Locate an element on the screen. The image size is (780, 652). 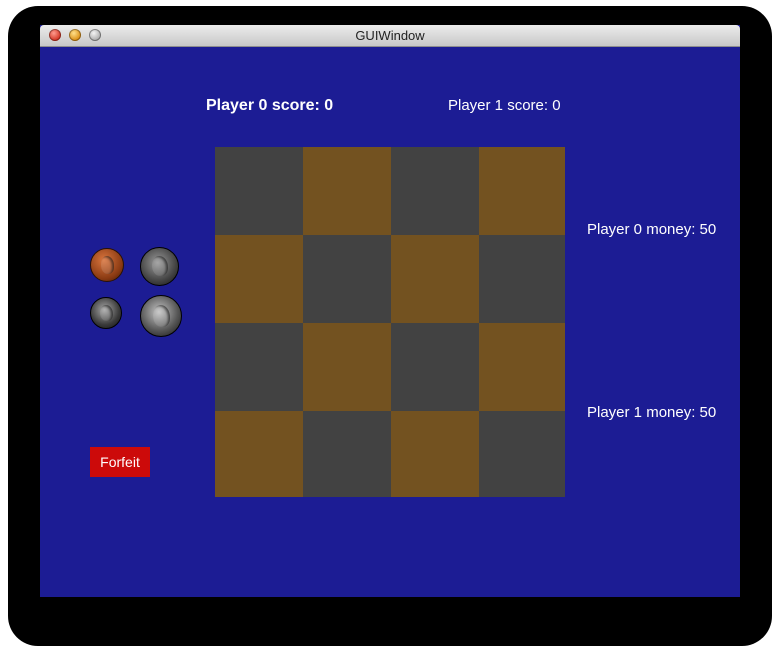
dime-profile is located at coordinates (106, 313).